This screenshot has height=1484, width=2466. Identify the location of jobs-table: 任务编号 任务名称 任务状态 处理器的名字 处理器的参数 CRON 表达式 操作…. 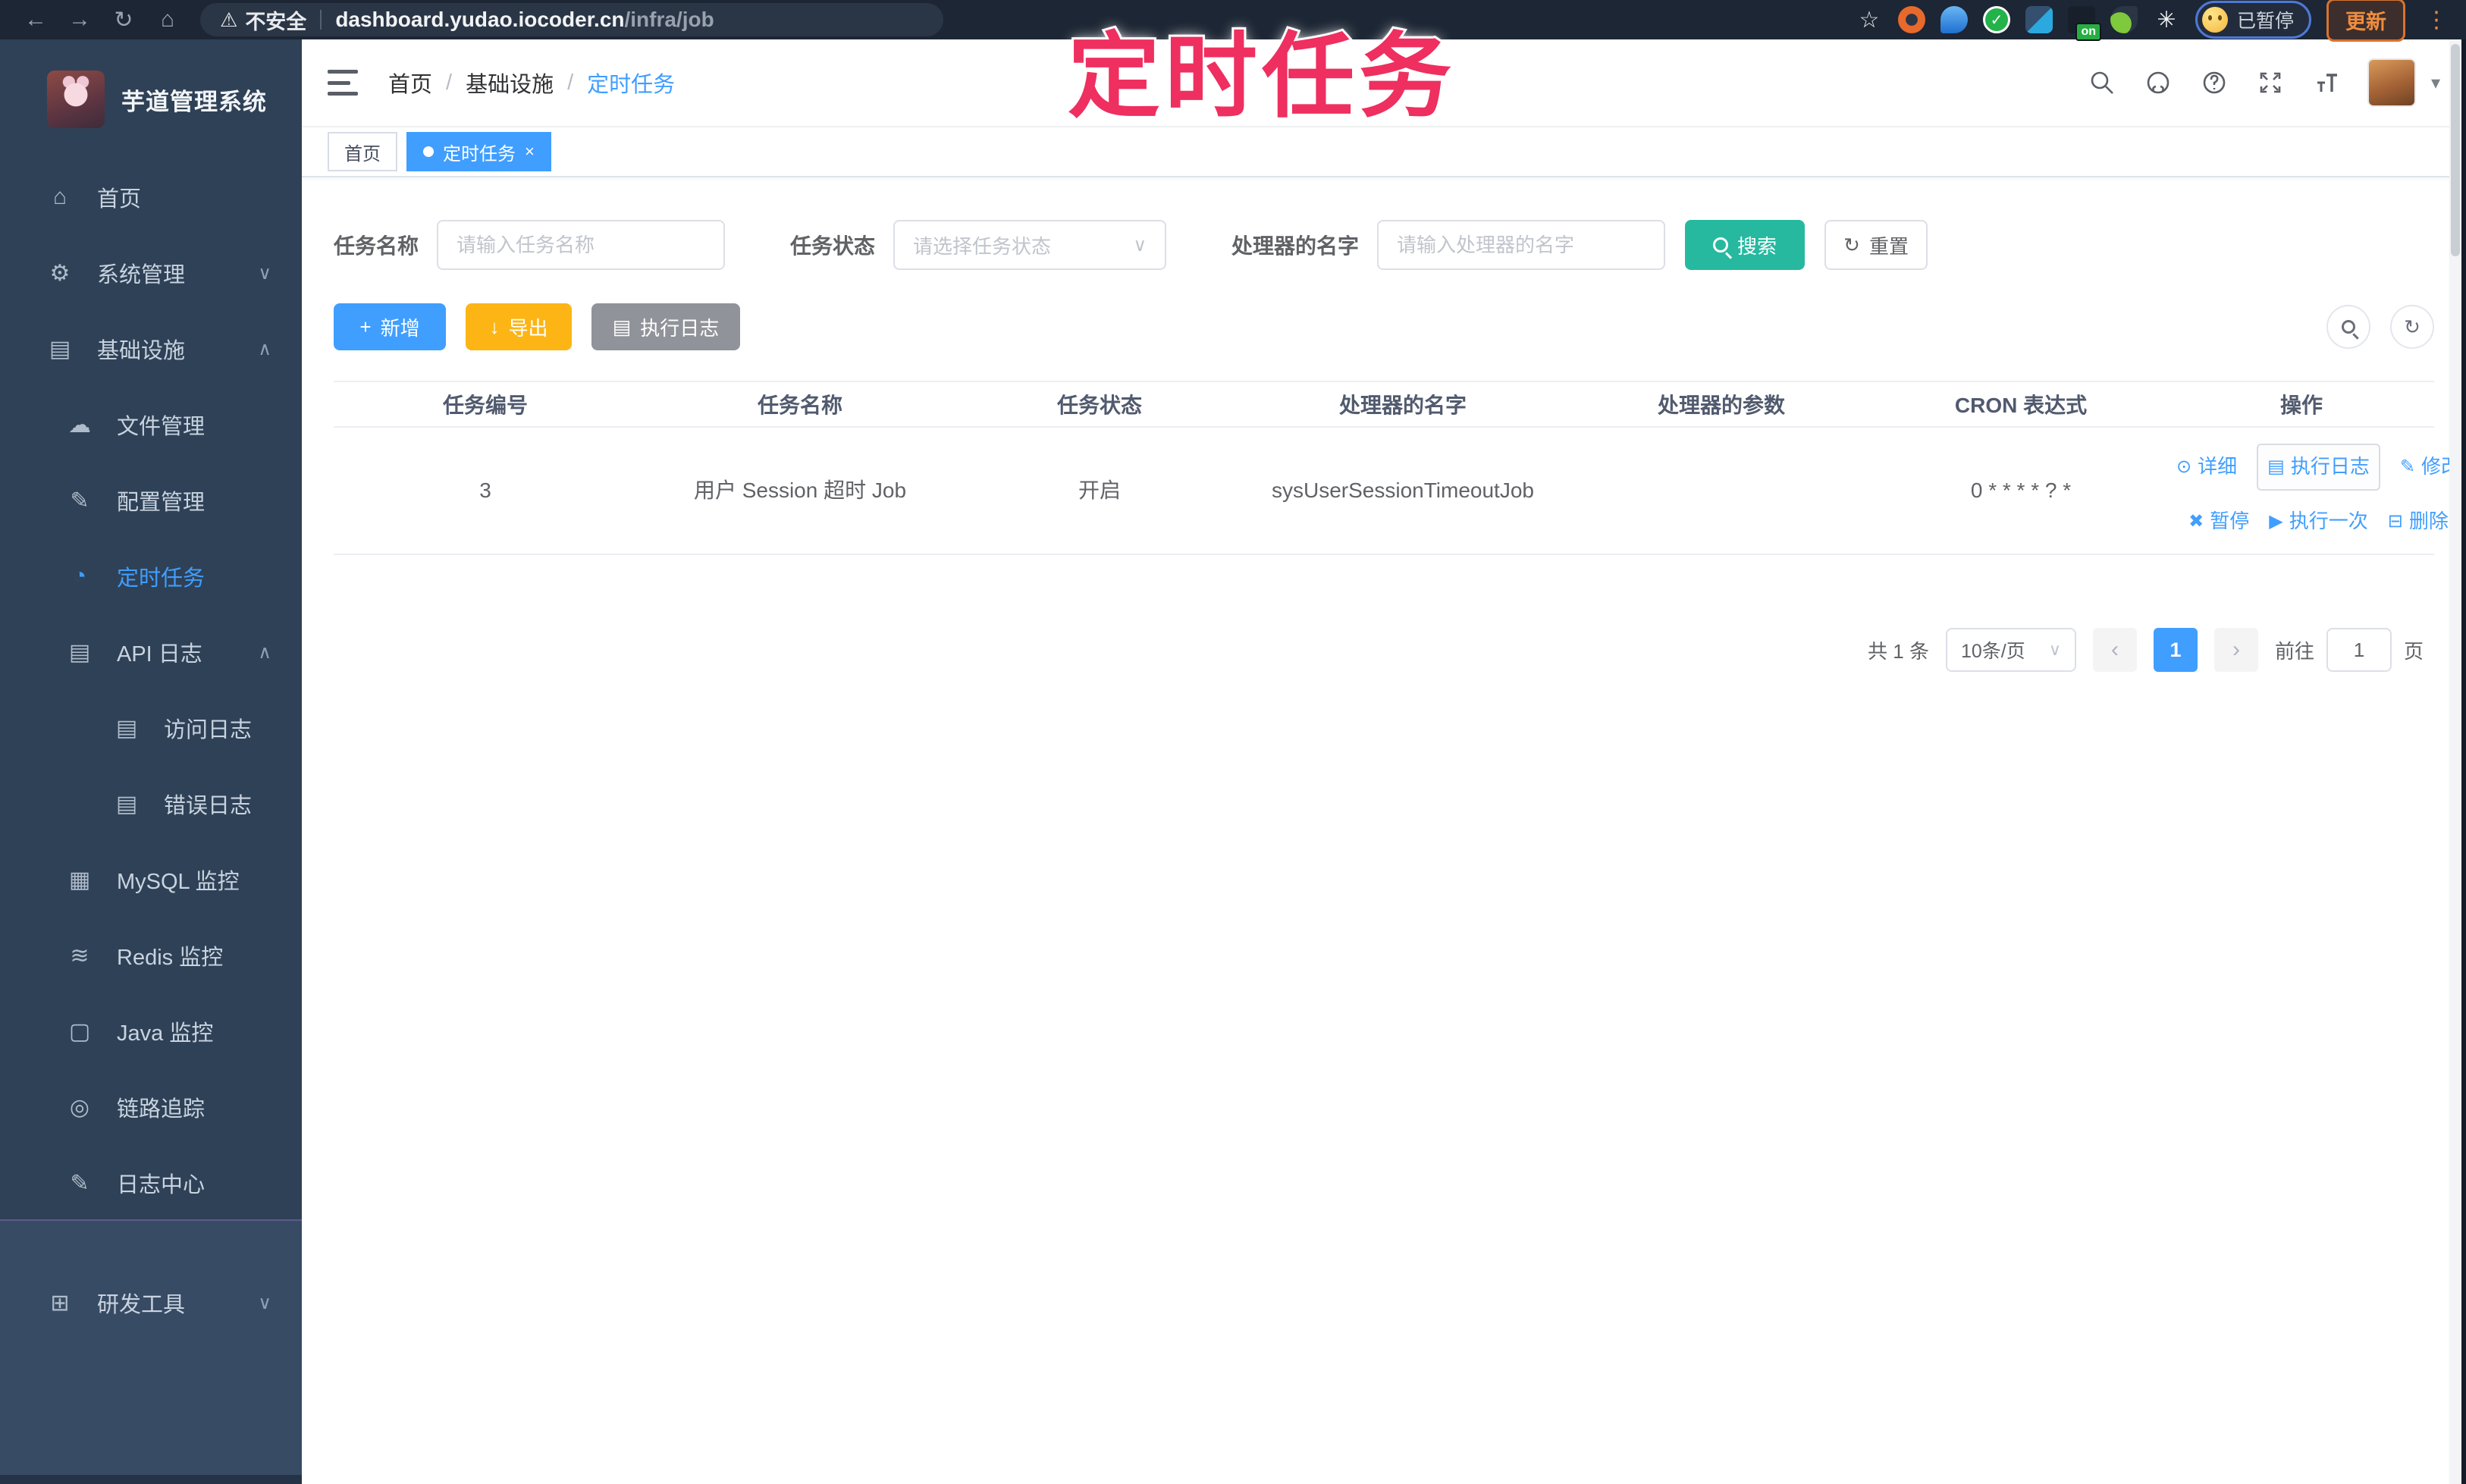
(1397, 468).